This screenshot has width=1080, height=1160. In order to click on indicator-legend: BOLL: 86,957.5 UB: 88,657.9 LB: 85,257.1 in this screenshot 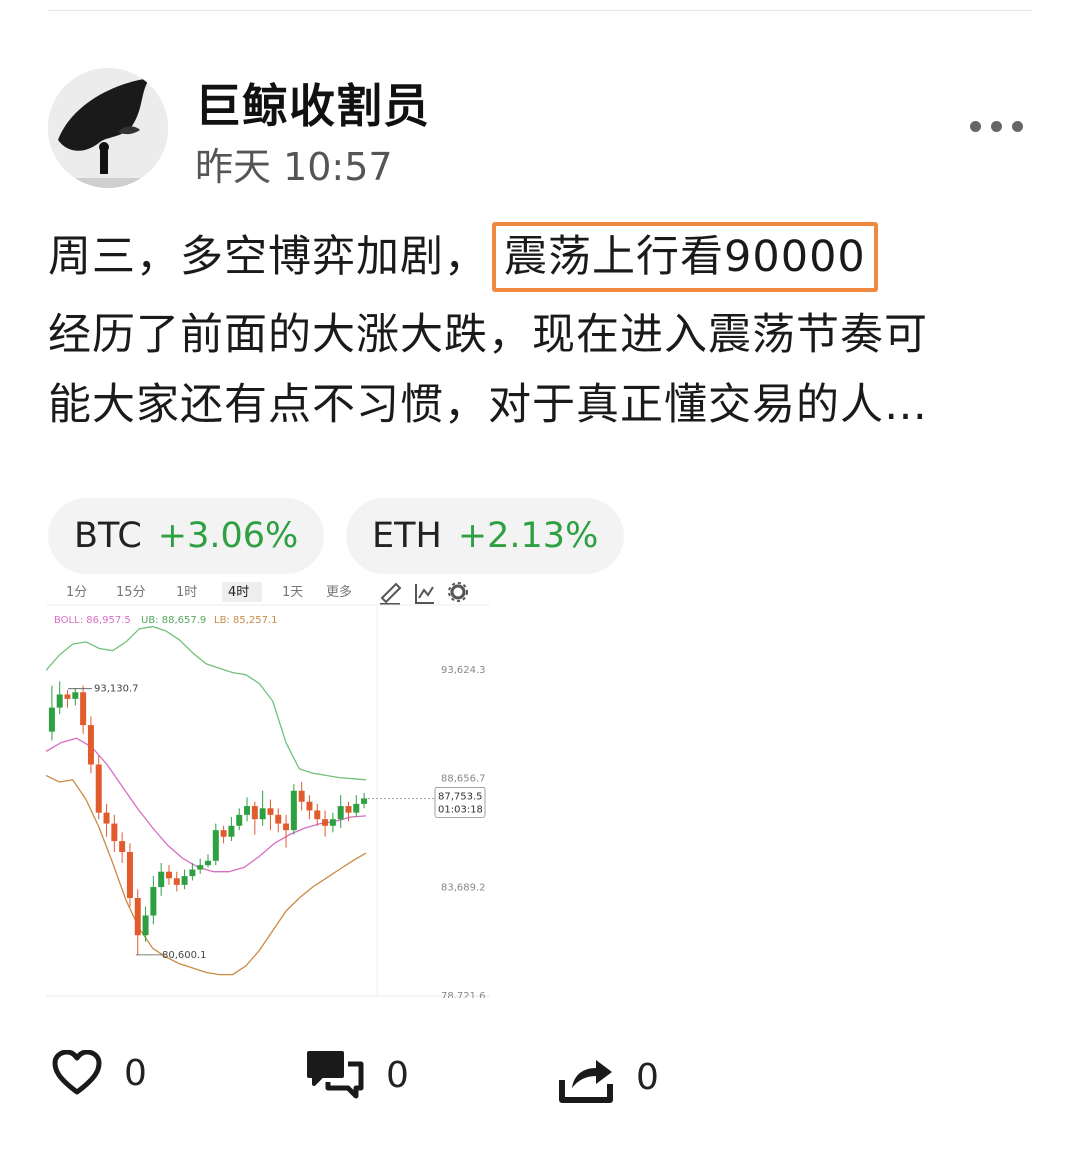, I will do `click(166, 620)`.